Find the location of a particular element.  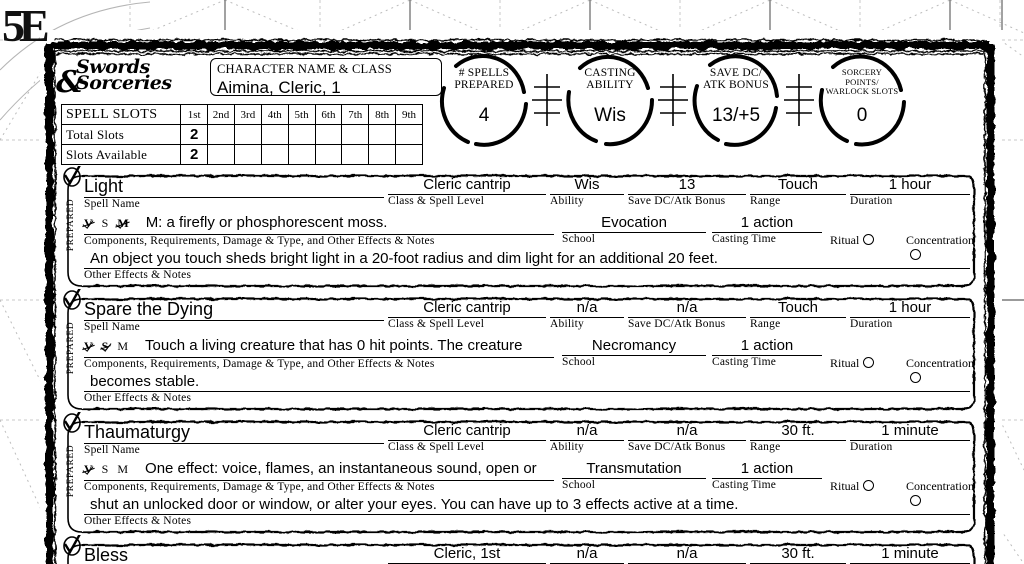

character-name-box: CHARACTER NAME & CLASS Aimina, Cleric, 1 is located at coordinates (326, 77).